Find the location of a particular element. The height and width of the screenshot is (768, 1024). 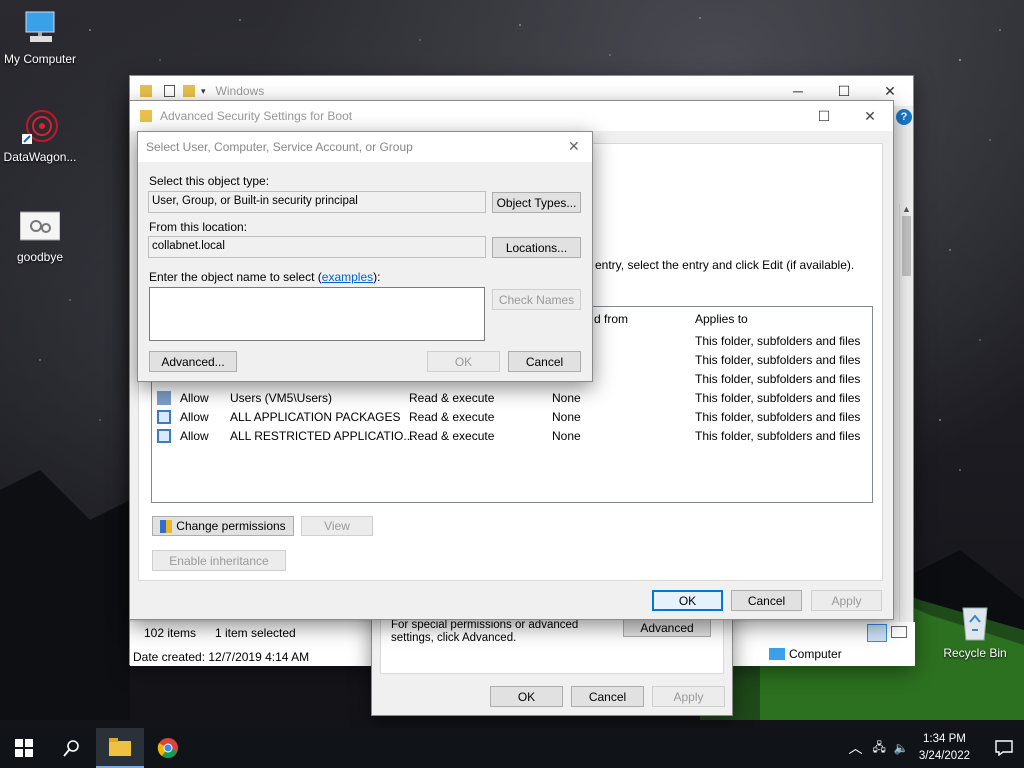

desktop-icon-goodbye: goodbye is located at coordinates (40, 235).